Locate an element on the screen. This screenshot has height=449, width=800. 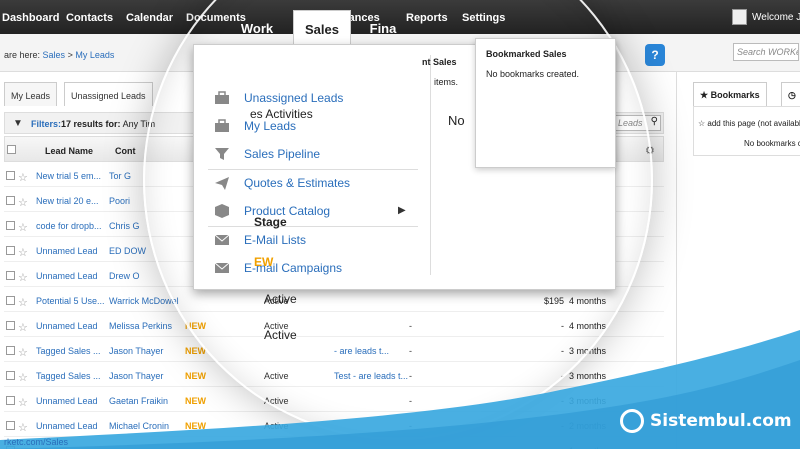
gear-icon: ⚙ is located at coordinates (650, 150).